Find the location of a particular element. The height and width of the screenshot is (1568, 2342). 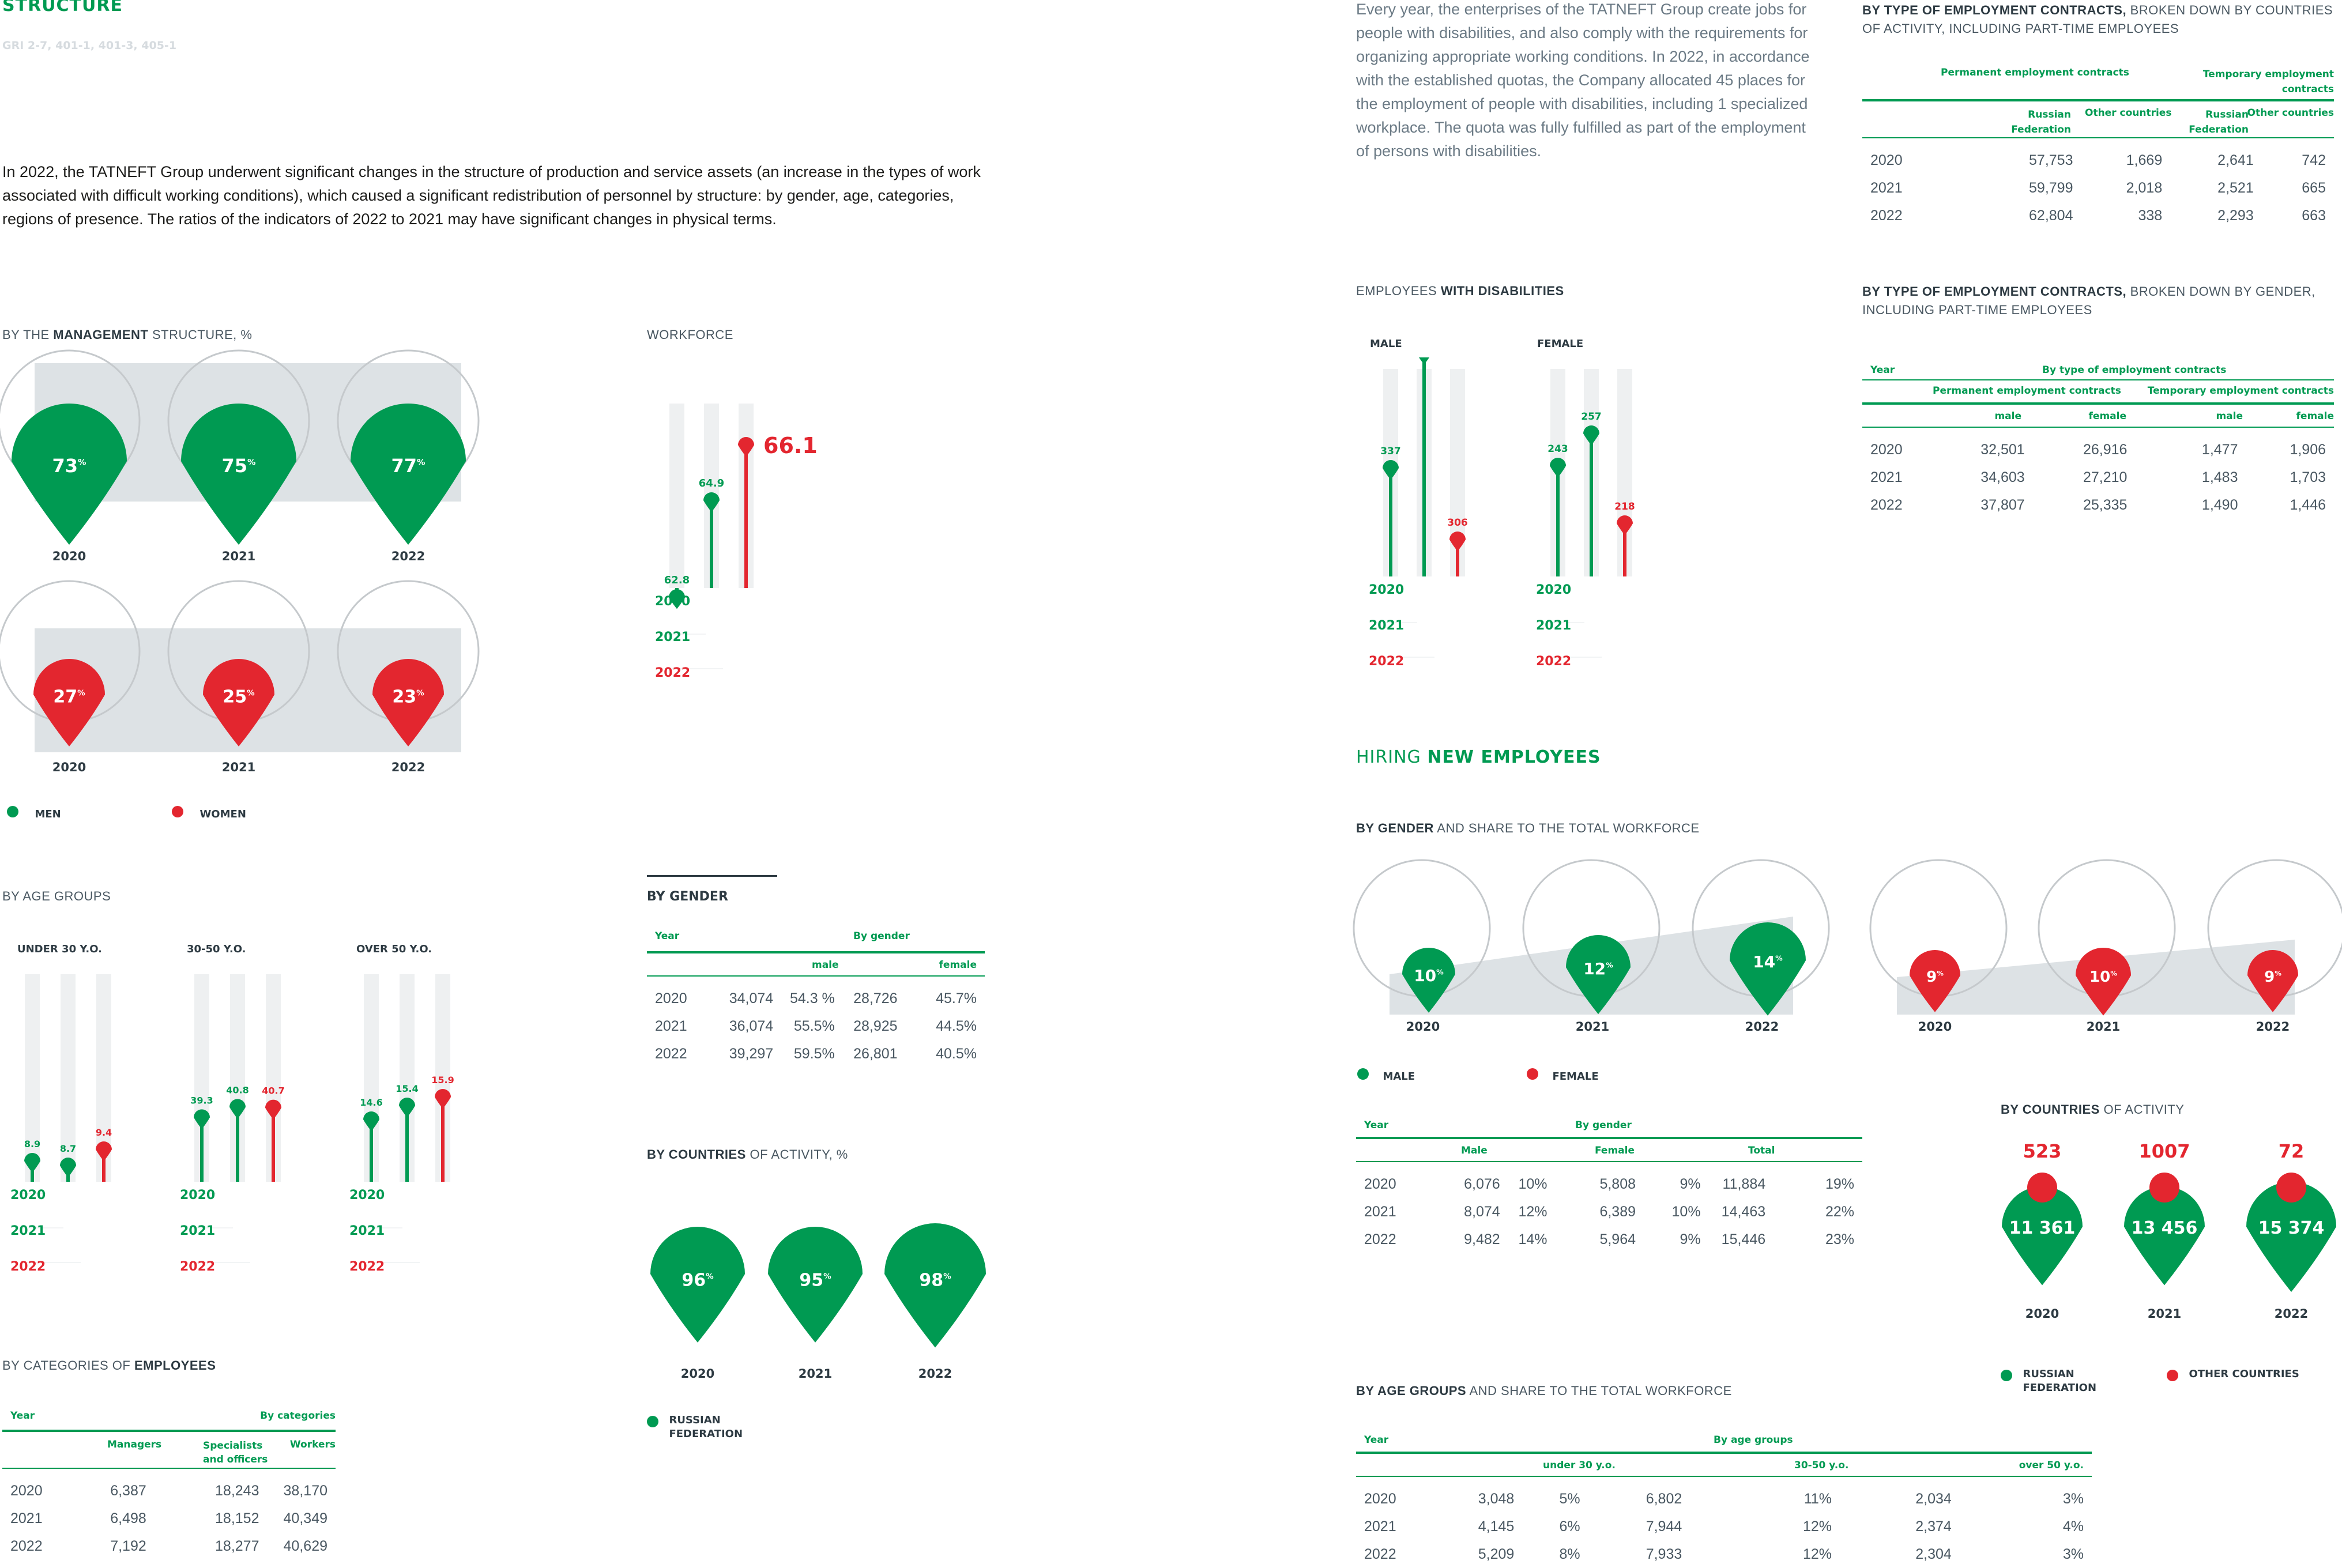

hiring-gender-cell: 23% is located at coordinates (1839, 1239).